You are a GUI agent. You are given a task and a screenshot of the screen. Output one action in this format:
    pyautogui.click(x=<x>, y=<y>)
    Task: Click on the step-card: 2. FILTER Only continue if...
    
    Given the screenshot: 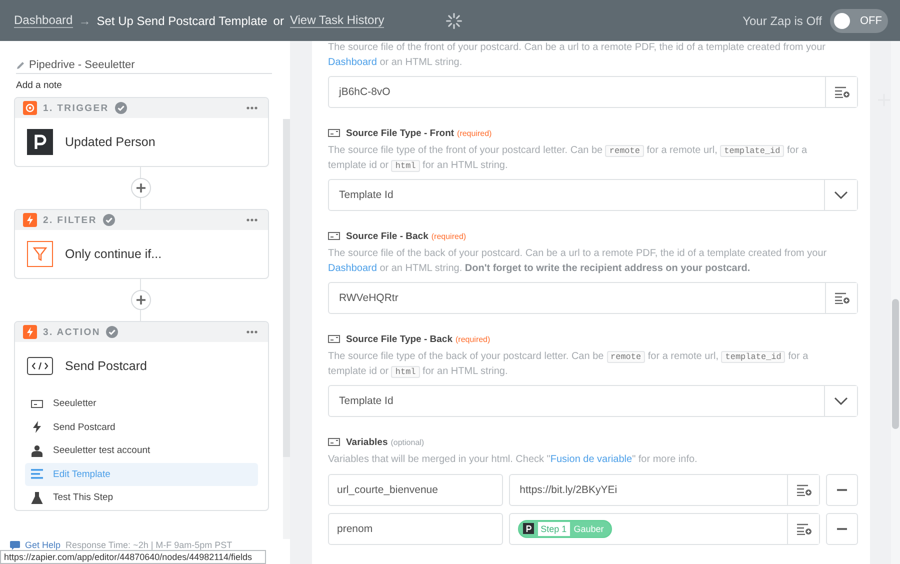 What is the action you would take?
    pyautogui.click(x=141, y=244)
    